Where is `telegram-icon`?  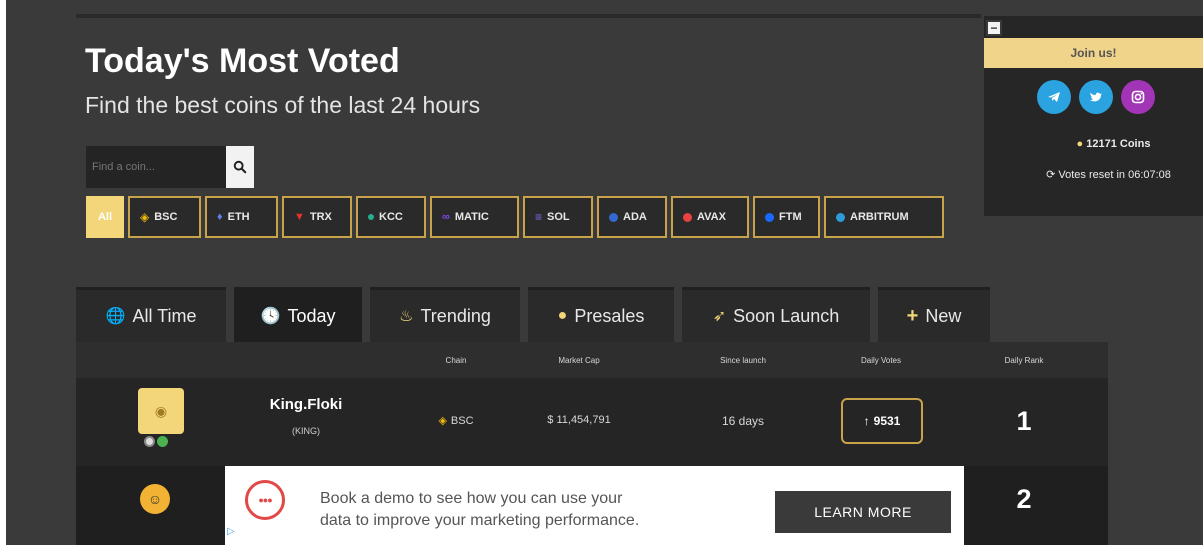 telegram-icon is located at coordinates (1054, 97).